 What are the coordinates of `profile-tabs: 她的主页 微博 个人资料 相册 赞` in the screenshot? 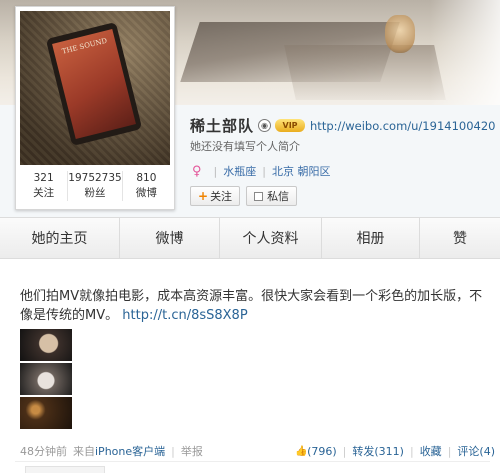 It's located at (250, 238).